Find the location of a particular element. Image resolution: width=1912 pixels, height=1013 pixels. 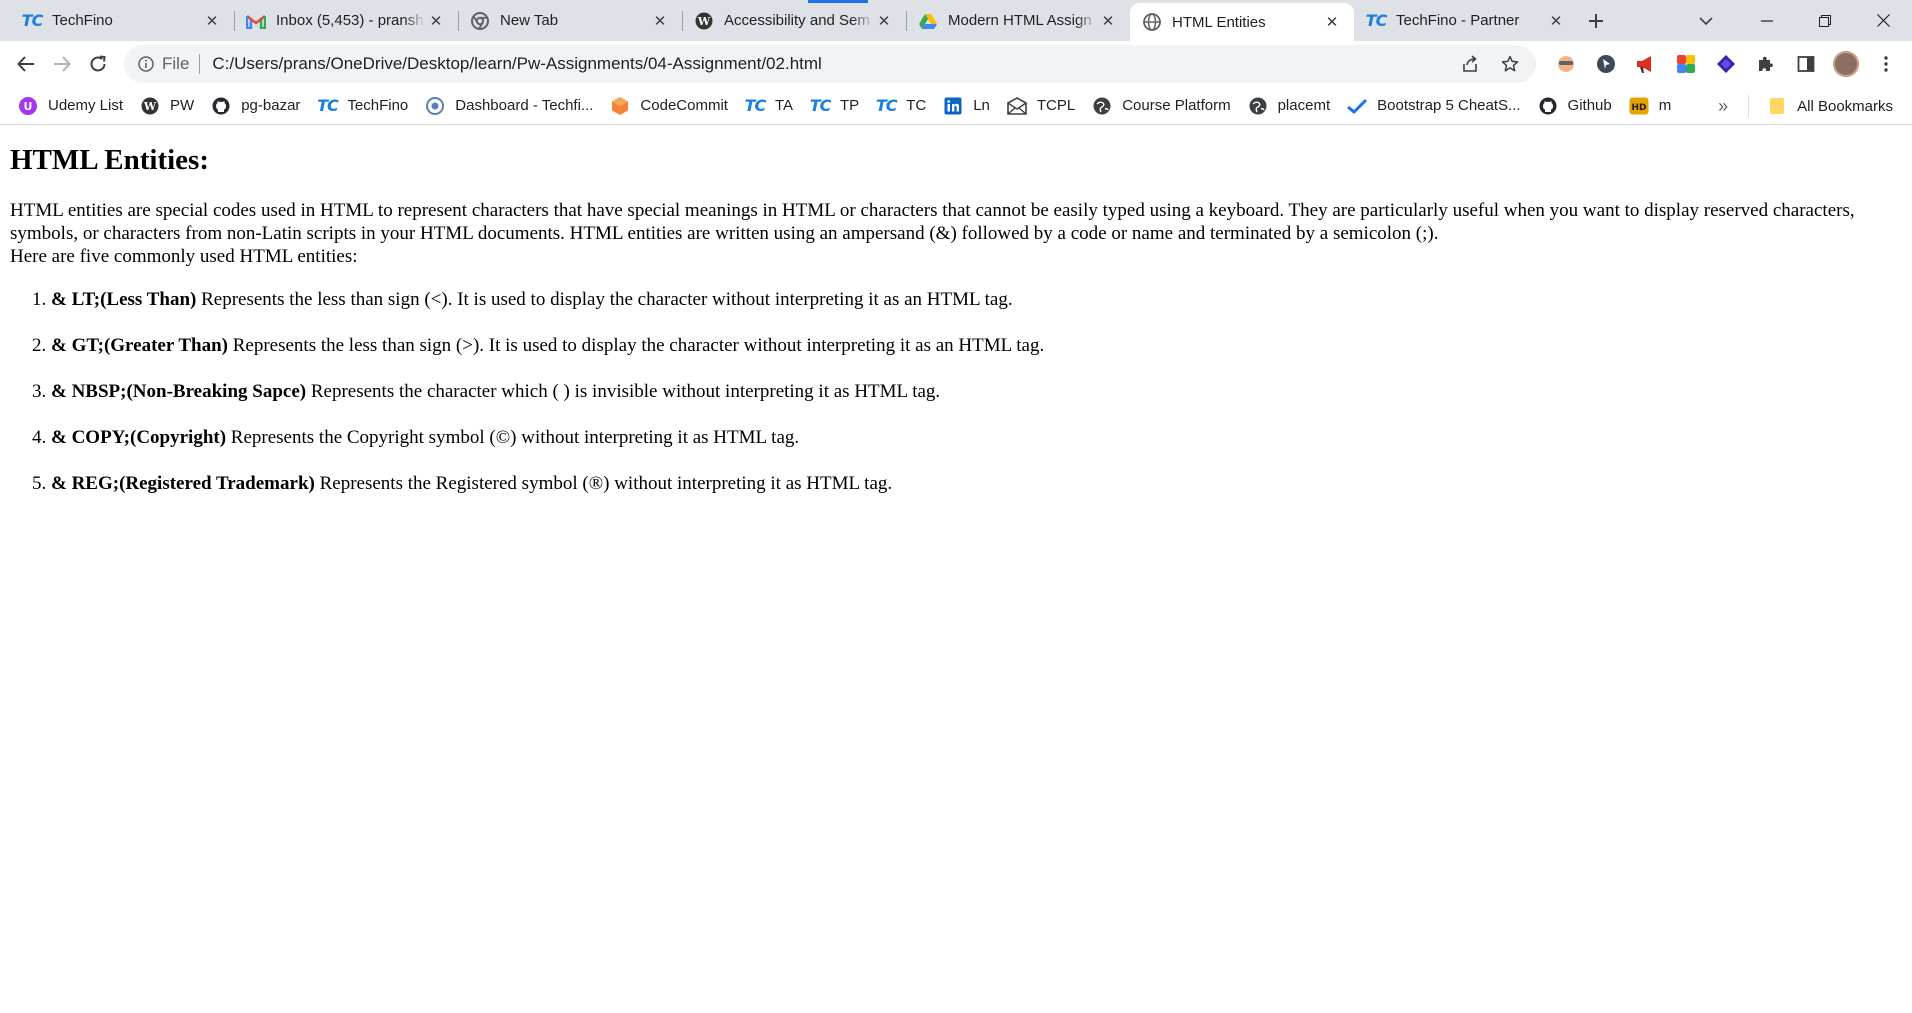

mail-icon is located at coordinates (1017, 106).